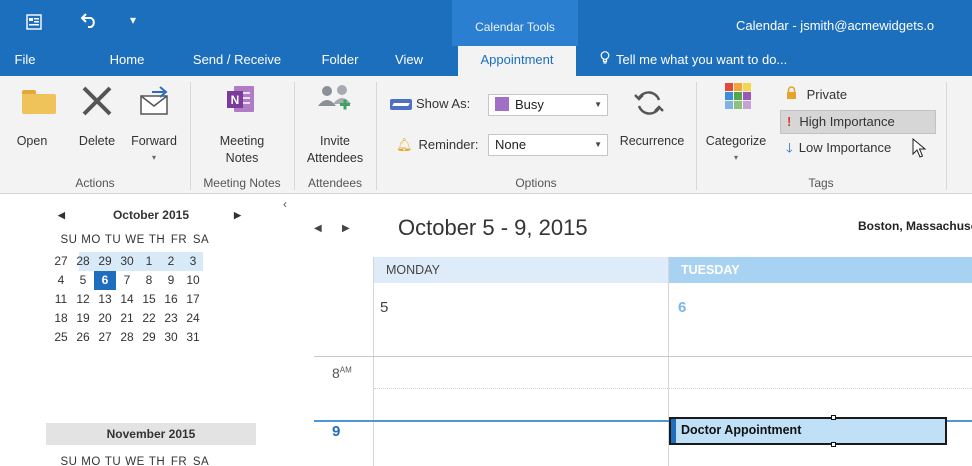 This screenshot has width=972, height=466. Describe the element at coordinates (149, 299) in the screenshot. I see `day-cell: 15` at that location.